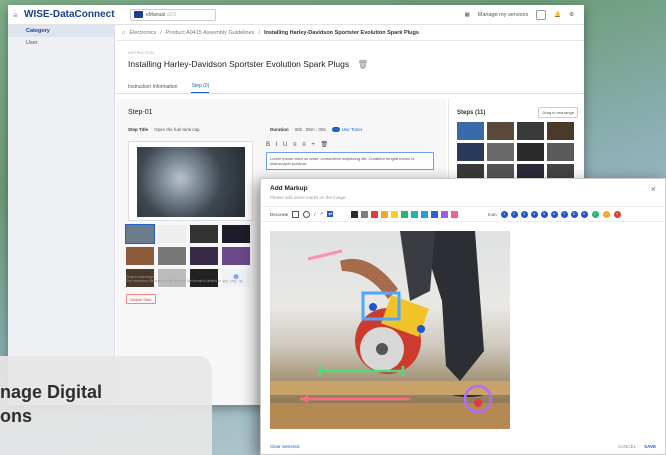 The image size is (666, 455). What do you see at coordinates (478, 403) in the screenshot?
I see `warning-marker` at bounding box center [478, 403].